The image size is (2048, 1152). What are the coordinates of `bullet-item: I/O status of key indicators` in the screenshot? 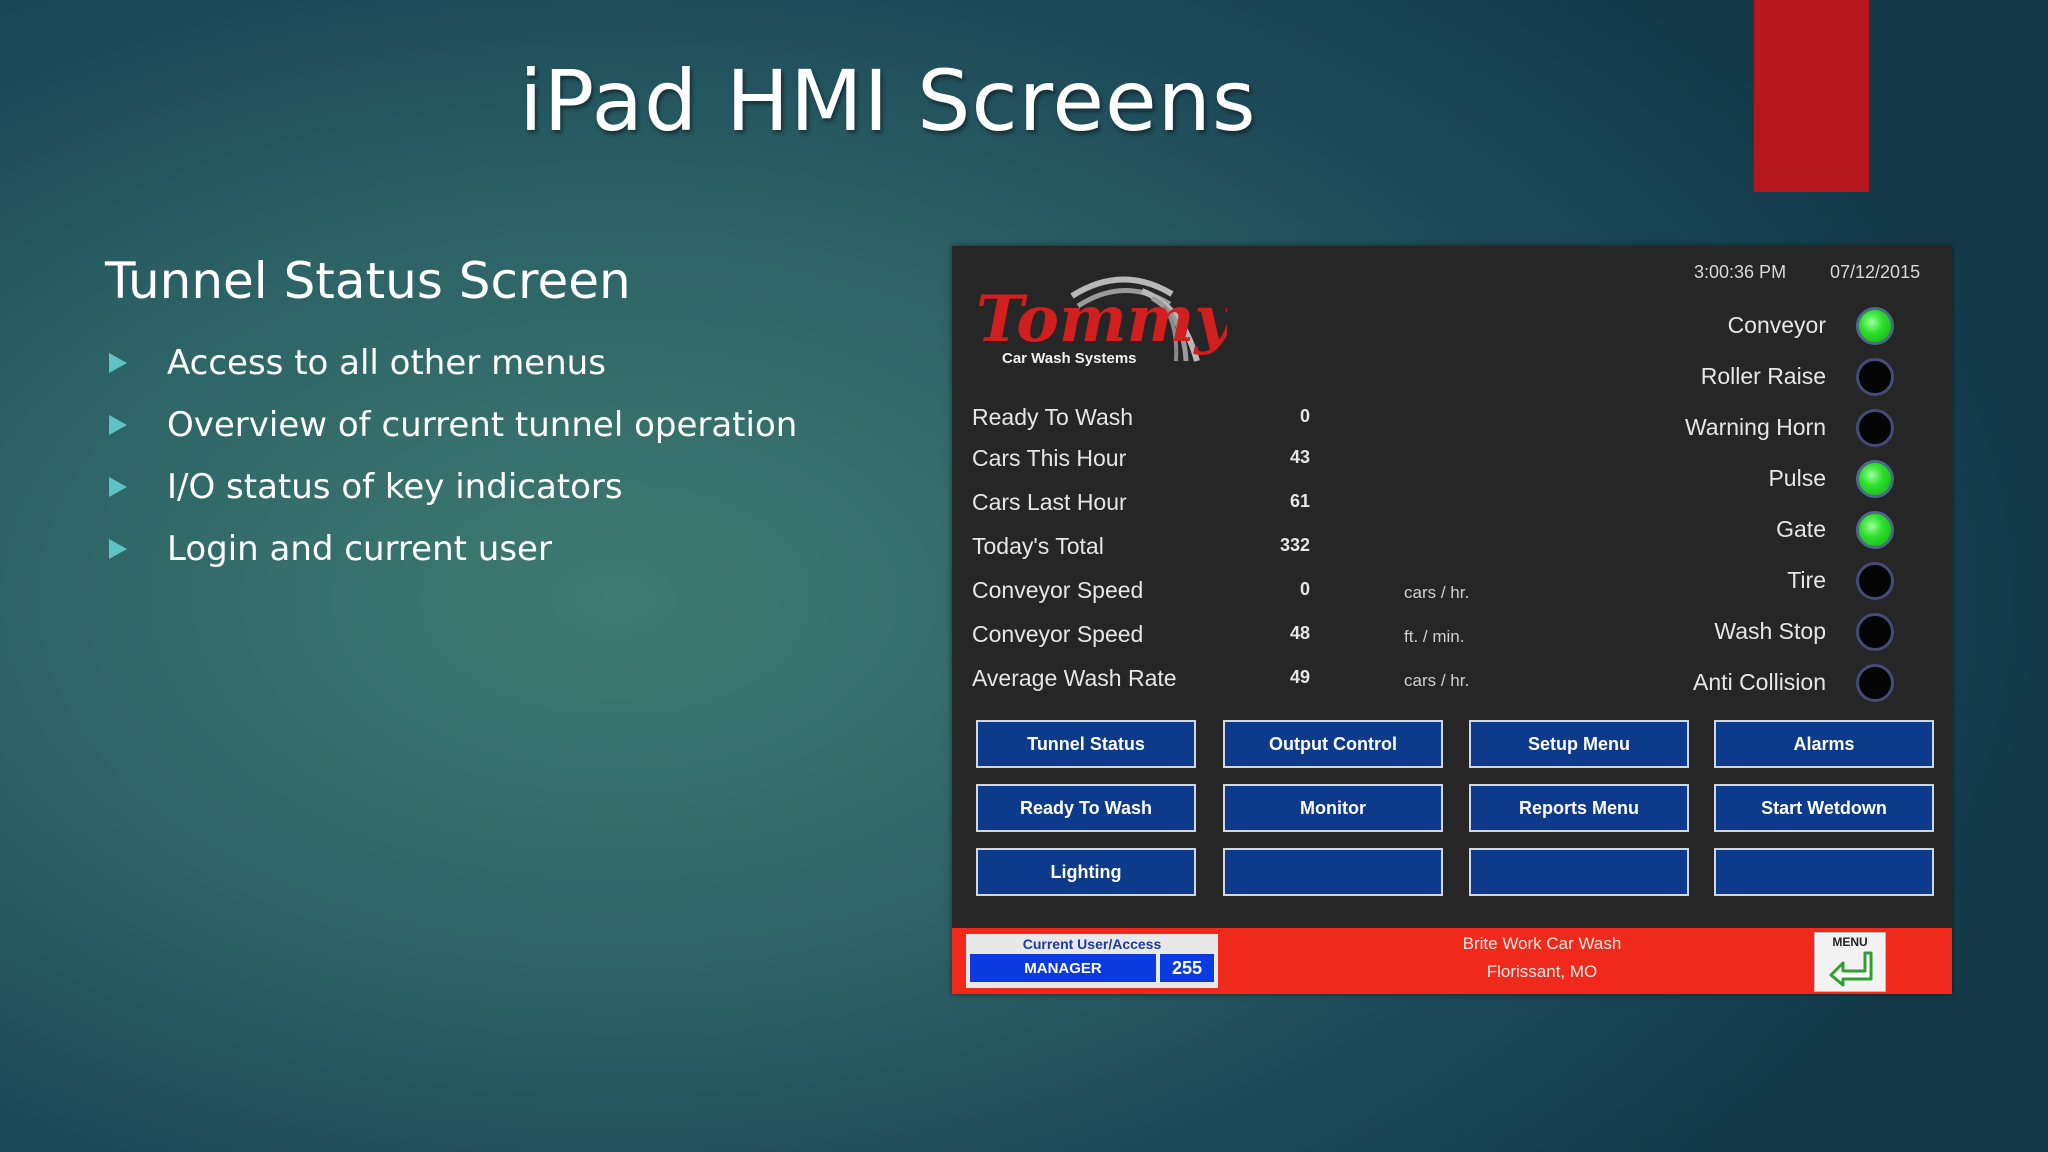 It's located at (451, 487).